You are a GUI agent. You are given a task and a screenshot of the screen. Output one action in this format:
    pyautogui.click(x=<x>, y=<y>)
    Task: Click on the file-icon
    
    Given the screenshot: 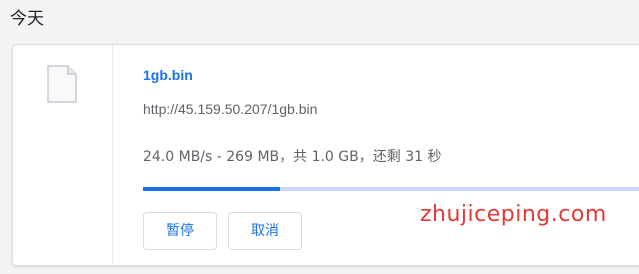 What is the action you would take?
    pyautogui.click(x=62, y=84)
    